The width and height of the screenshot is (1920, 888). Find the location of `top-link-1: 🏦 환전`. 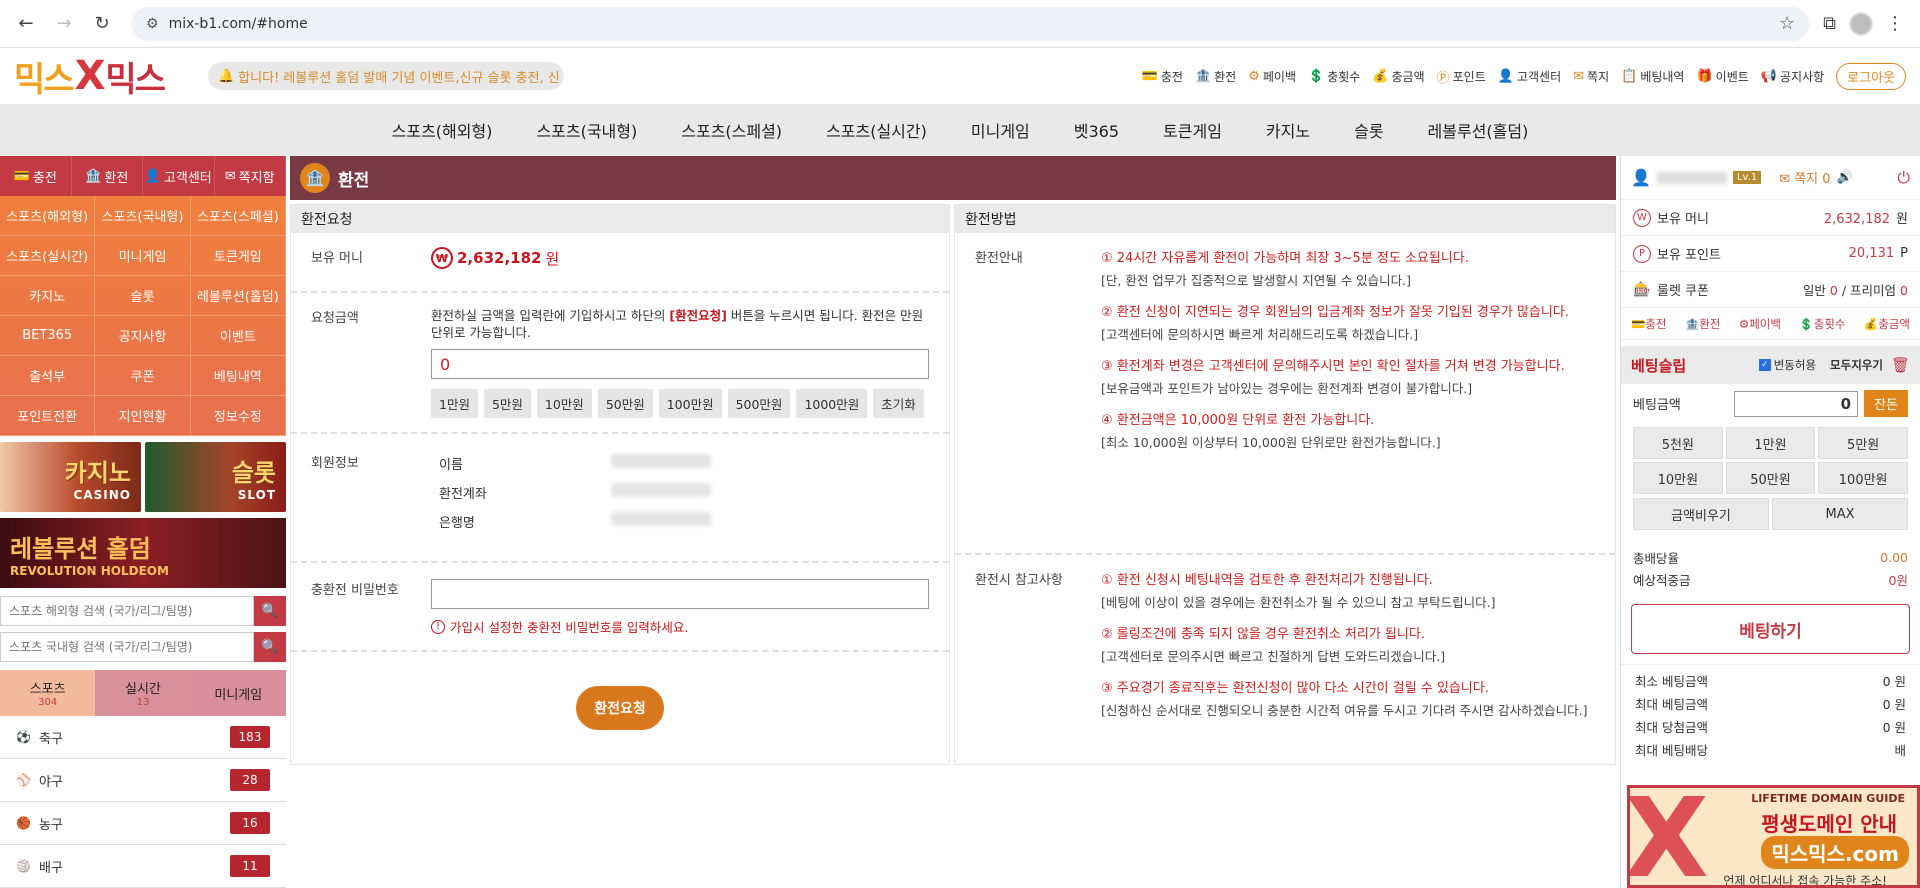

top-link-1: 🏦 환전 is located at coordinates (1215, 76).